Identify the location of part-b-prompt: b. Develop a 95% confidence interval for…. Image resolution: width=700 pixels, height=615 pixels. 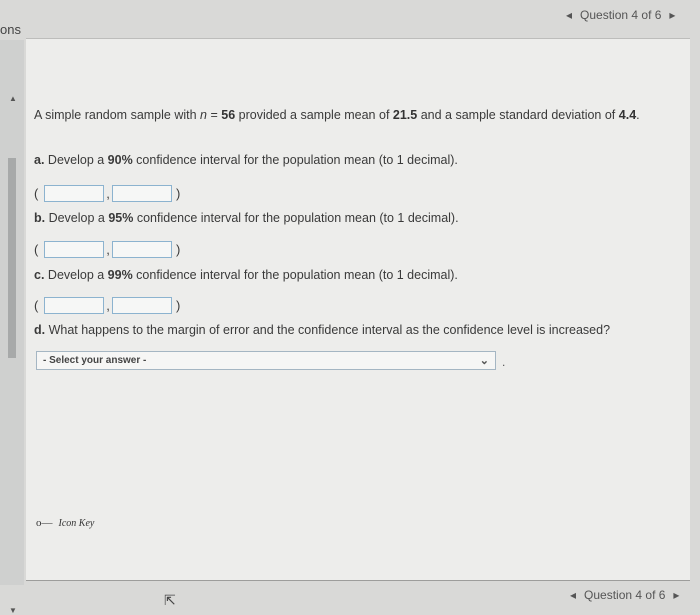
(246, 218).